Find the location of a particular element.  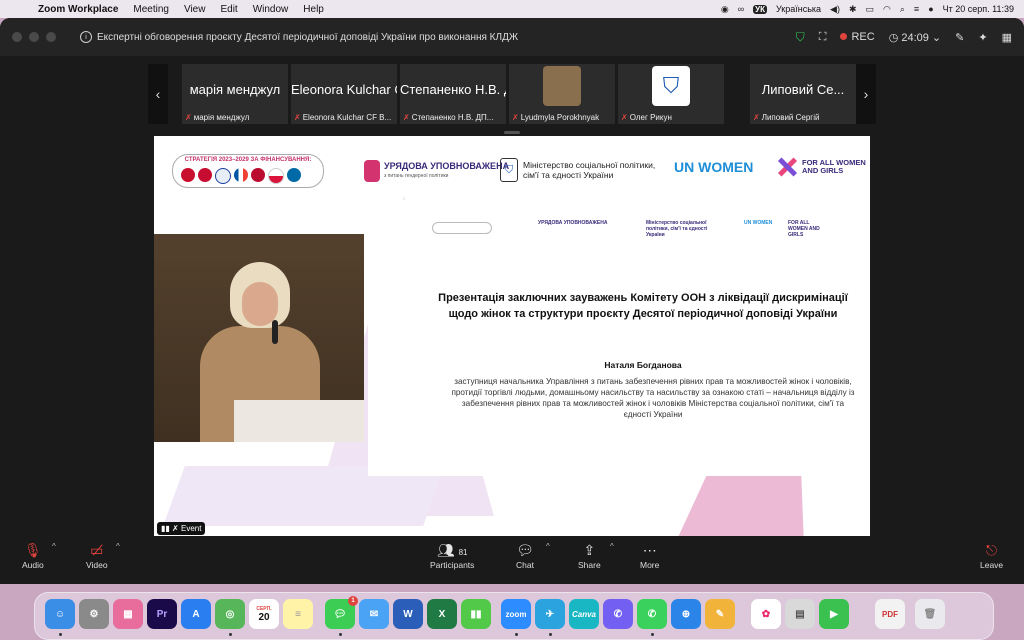

chat-options-caret-icon: ^ is located at coordinates (548, 546).